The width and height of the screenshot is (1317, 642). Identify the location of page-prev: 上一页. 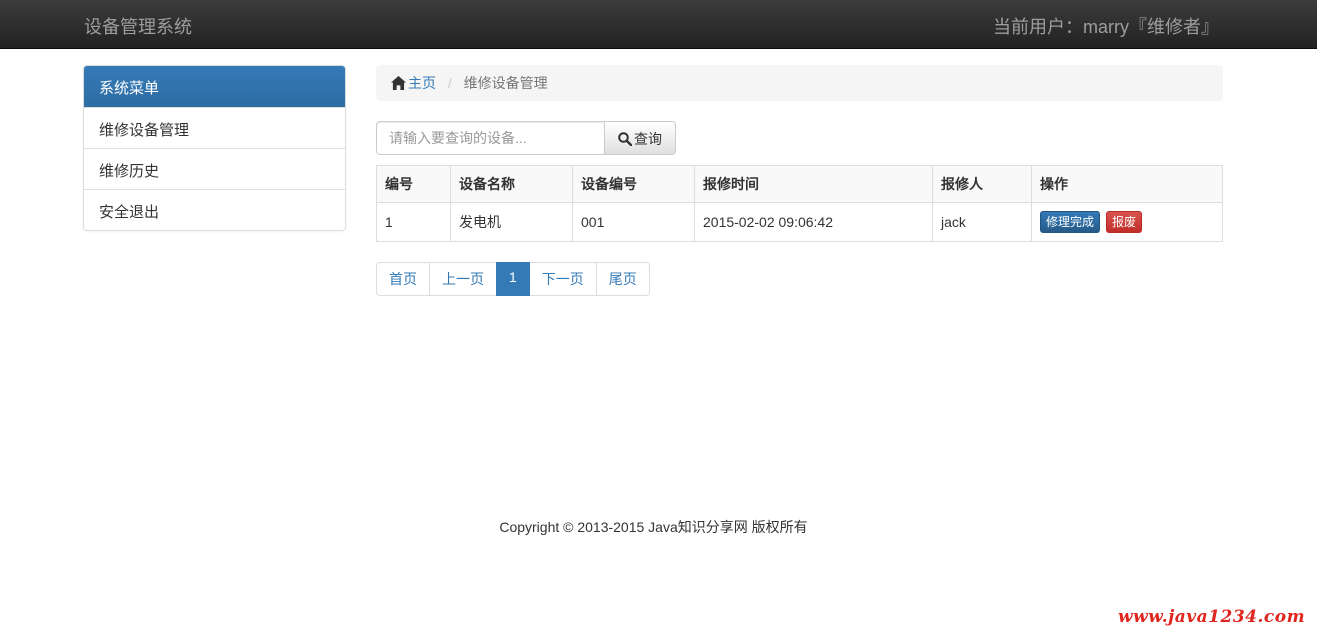
(463, 279).